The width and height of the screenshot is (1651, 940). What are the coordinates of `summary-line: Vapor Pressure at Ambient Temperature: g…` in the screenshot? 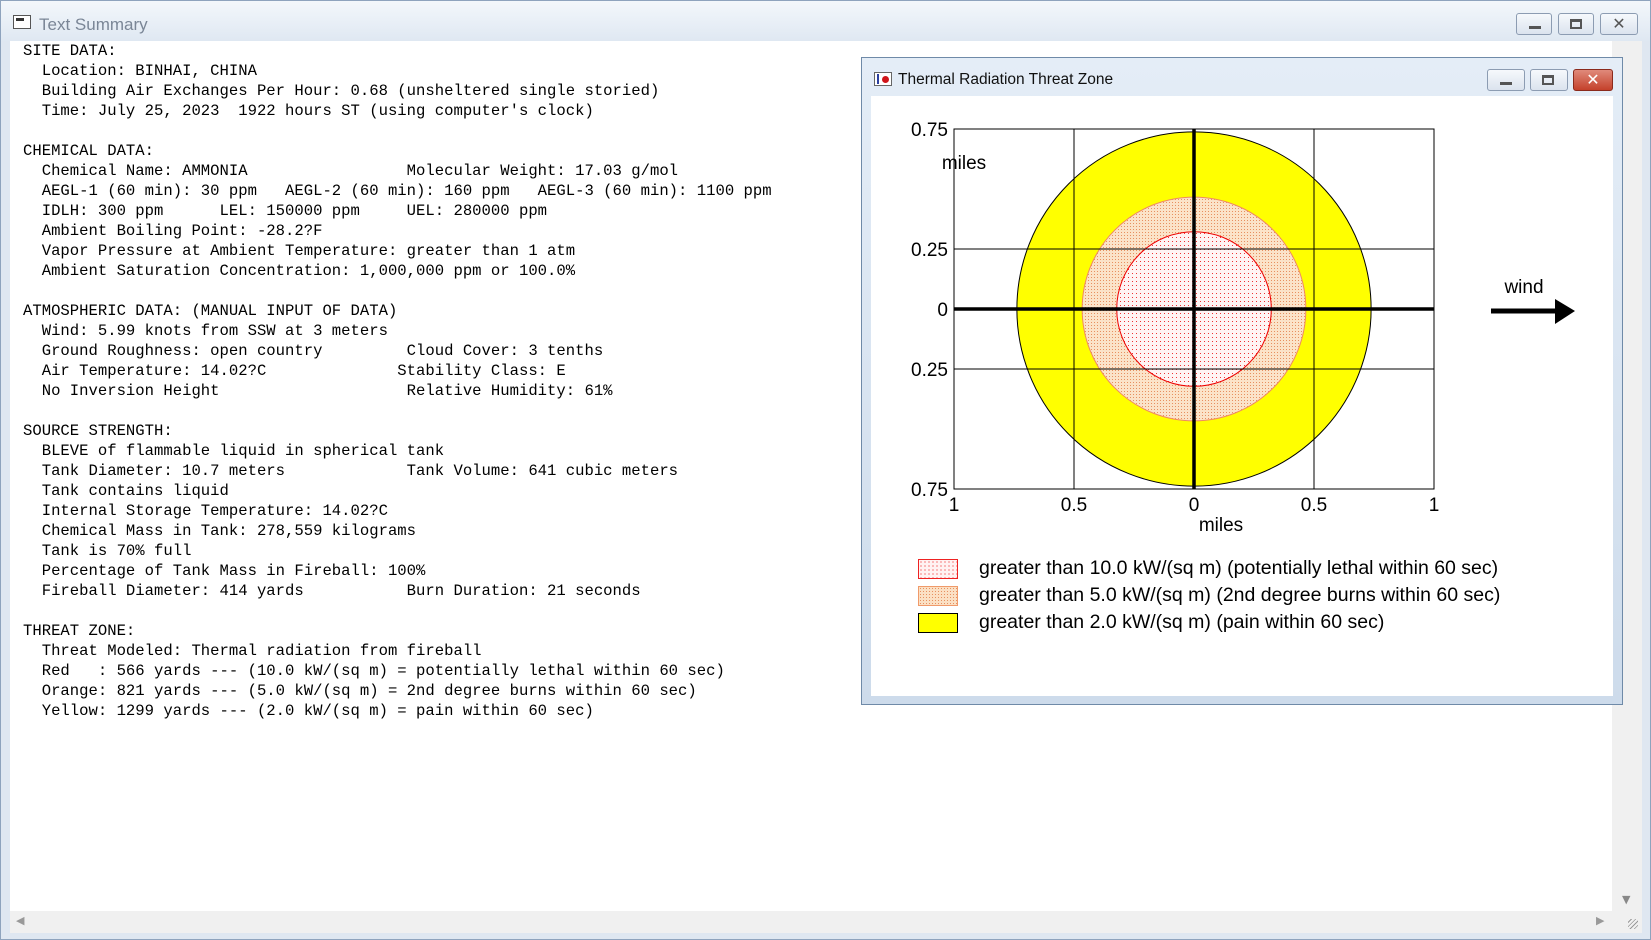 It's located at (299, 251).